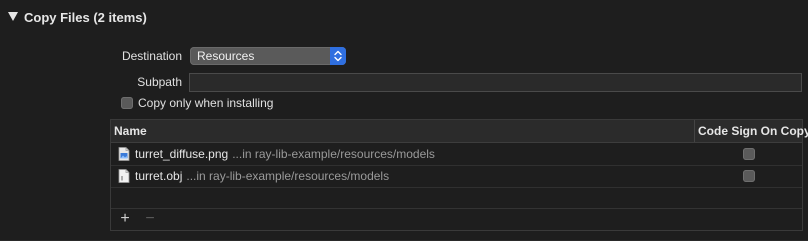 This screenshot has width=808, height=241. Describe the element at coordinates (694, 131) in the screenshot. I see `column-divider` at that location.